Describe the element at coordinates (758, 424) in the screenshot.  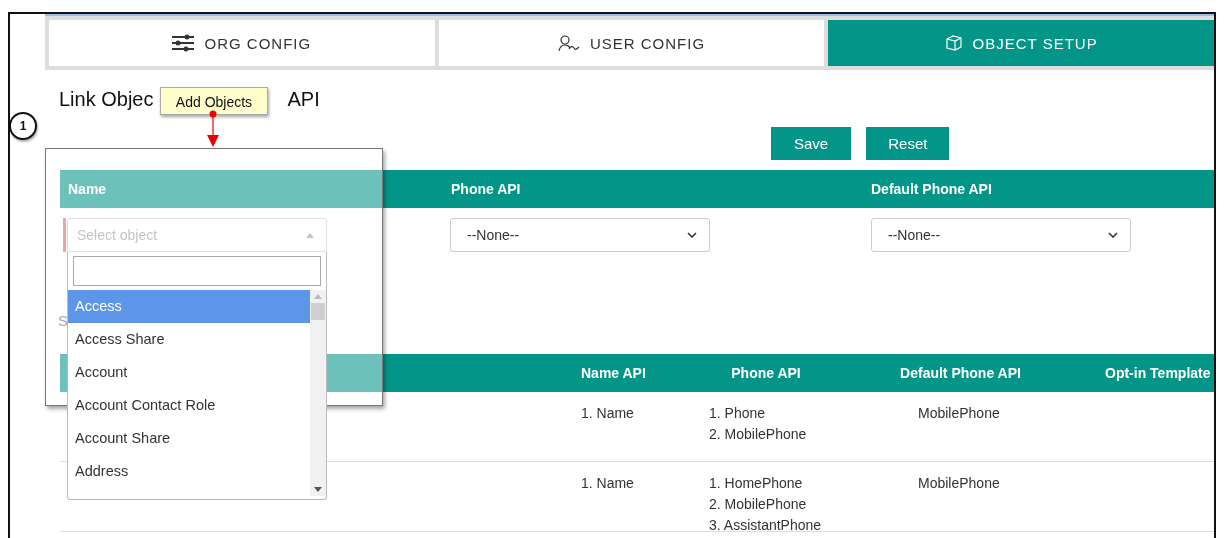
I see `table-cell-text: 1. Phone 2. MobilePhone` at that location.